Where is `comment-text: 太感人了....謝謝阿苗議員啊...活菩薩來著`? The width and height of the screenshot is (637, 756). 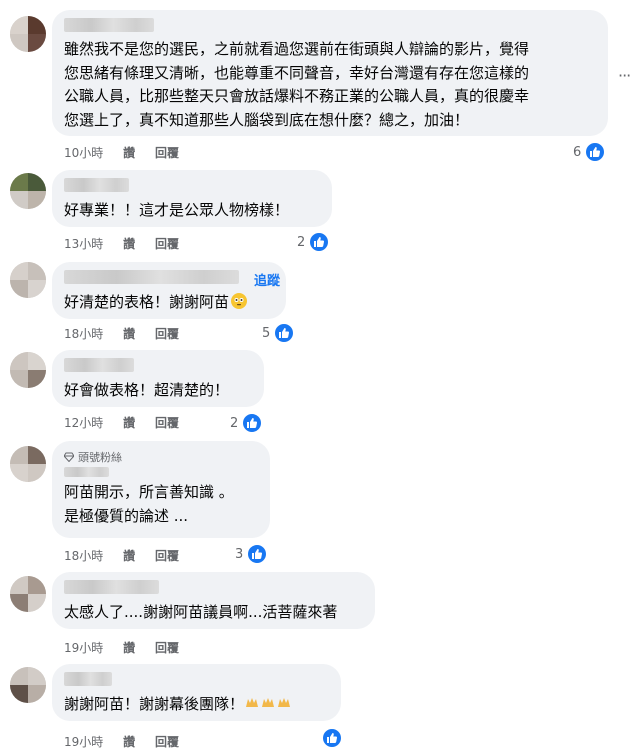 comment-text: 太感人了....謝謝阿苗議員啊...活菩薩來著 is located at coordinates (201, 612).